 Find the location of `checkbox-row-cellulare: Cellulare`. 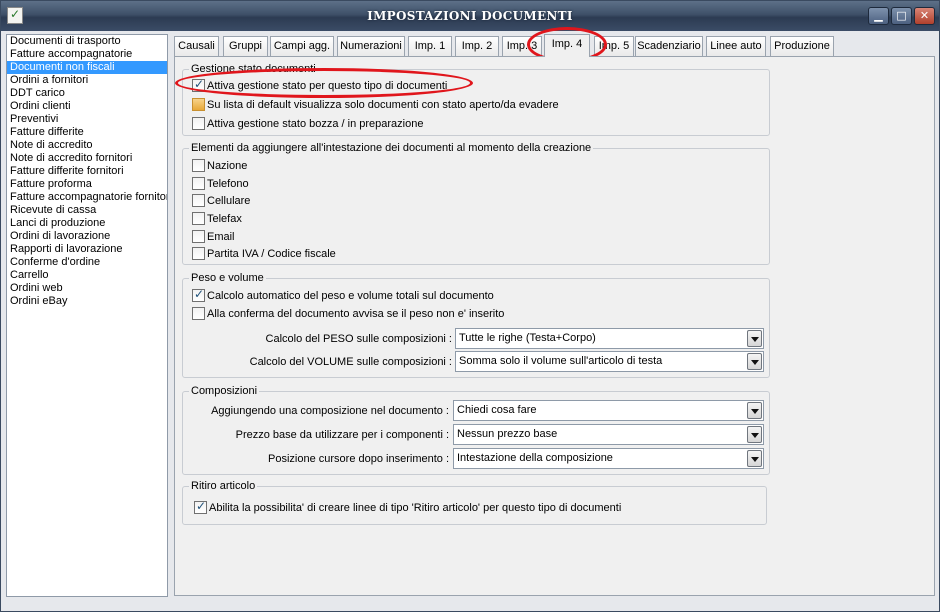

checkbox-row-cellulare: Cellulare is located at coordinates (221, 201).